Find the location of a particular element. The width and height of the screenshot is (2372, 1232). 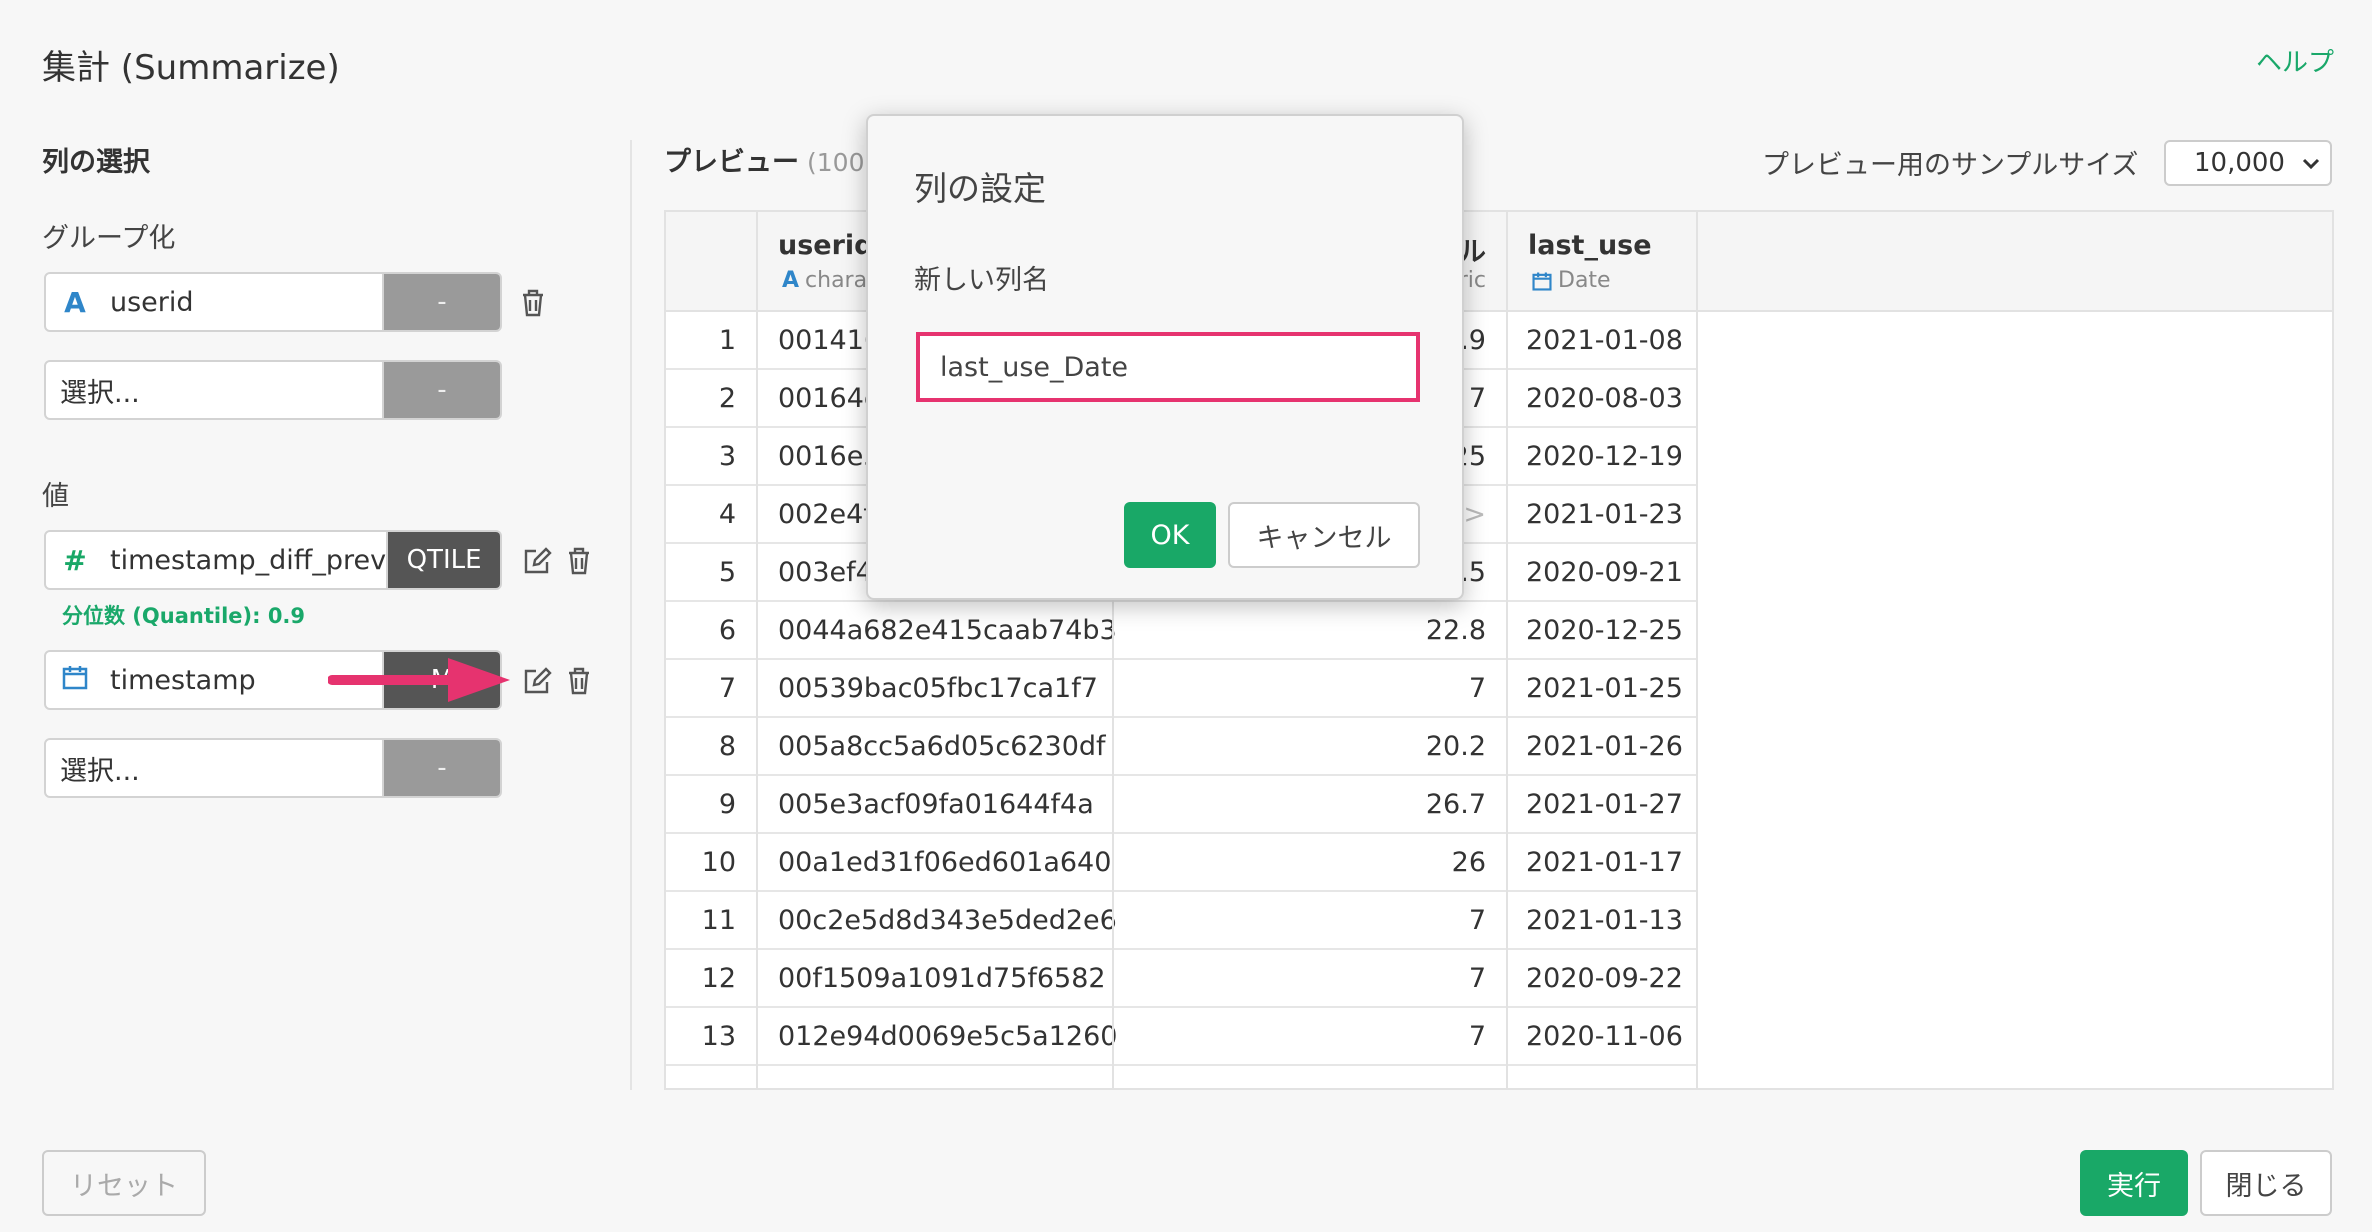

date-cell: 2021-01-26 is located at coordinates (1604, 746).